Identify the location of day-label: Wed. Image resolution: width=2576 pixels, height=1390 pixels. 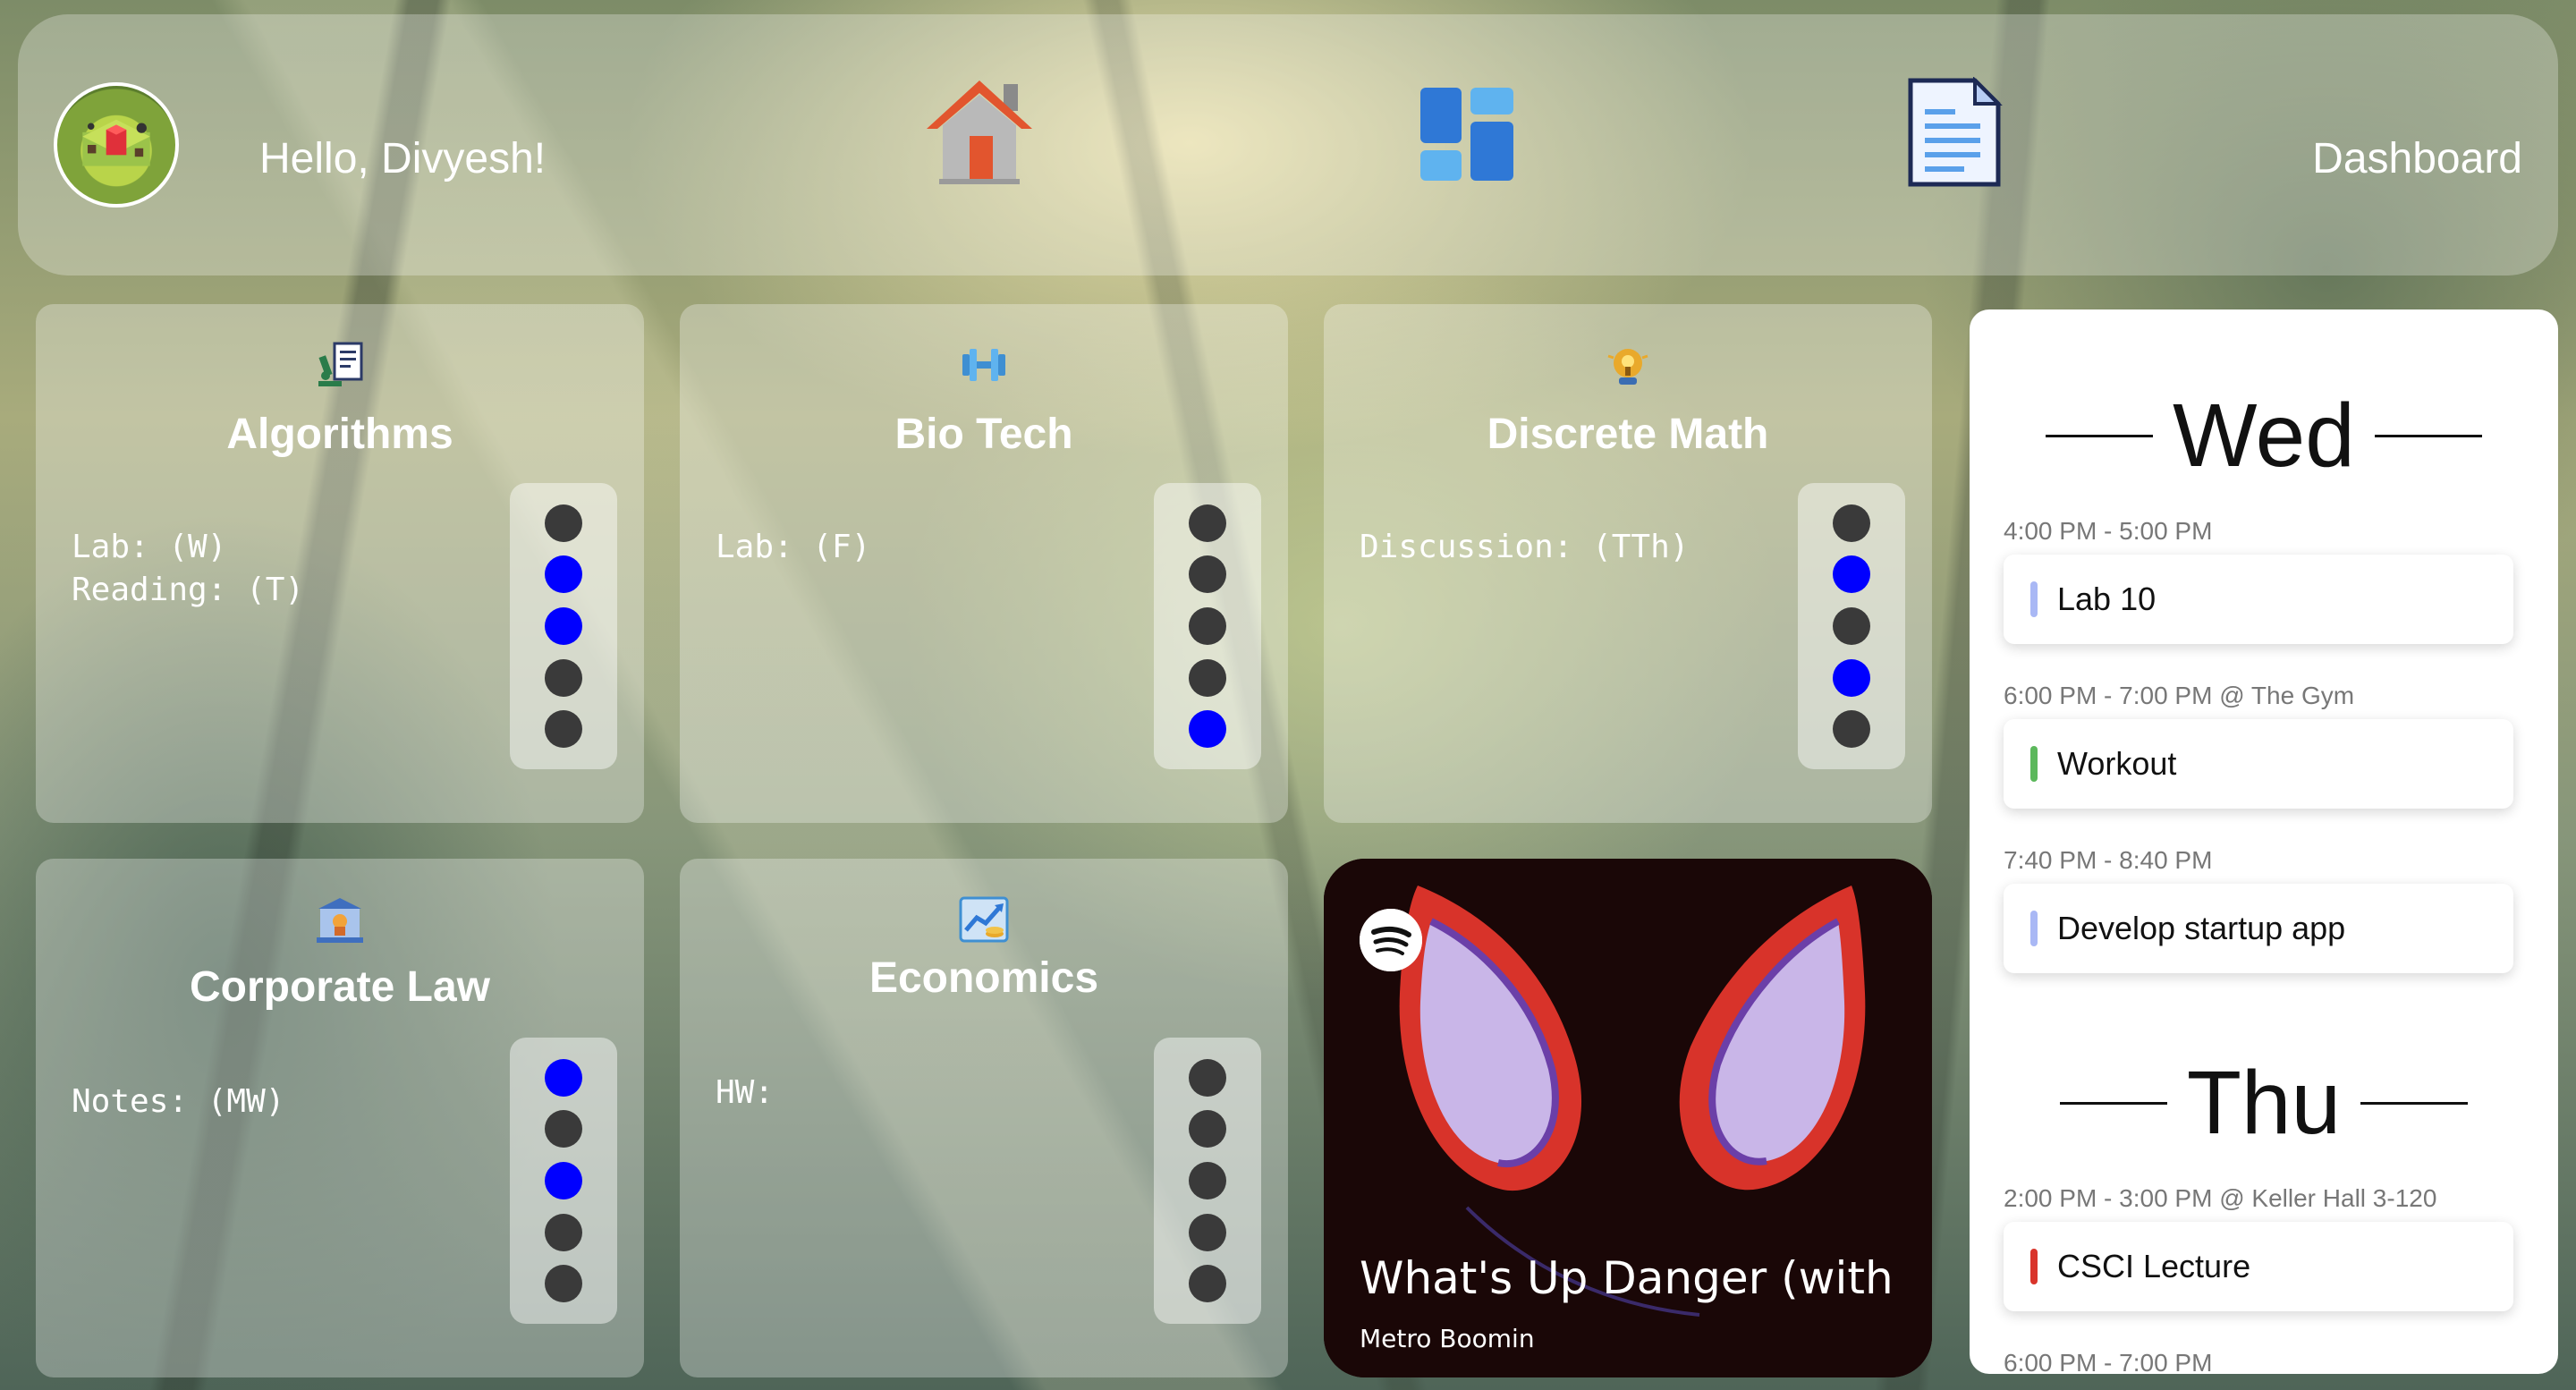
(2264, 436).